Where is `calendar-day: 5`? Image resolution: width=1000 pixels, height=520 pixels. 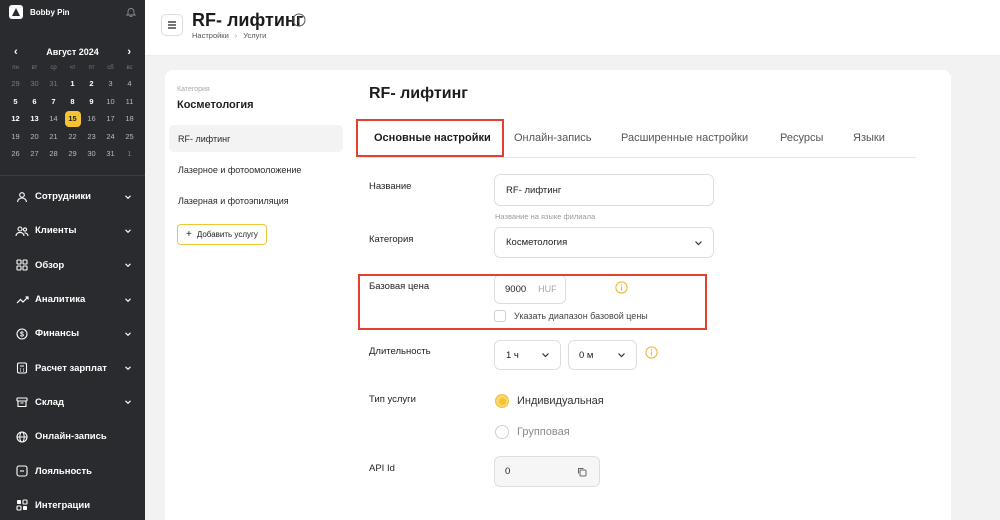 calendar-day: 5 is located at coordinates (15, 102).